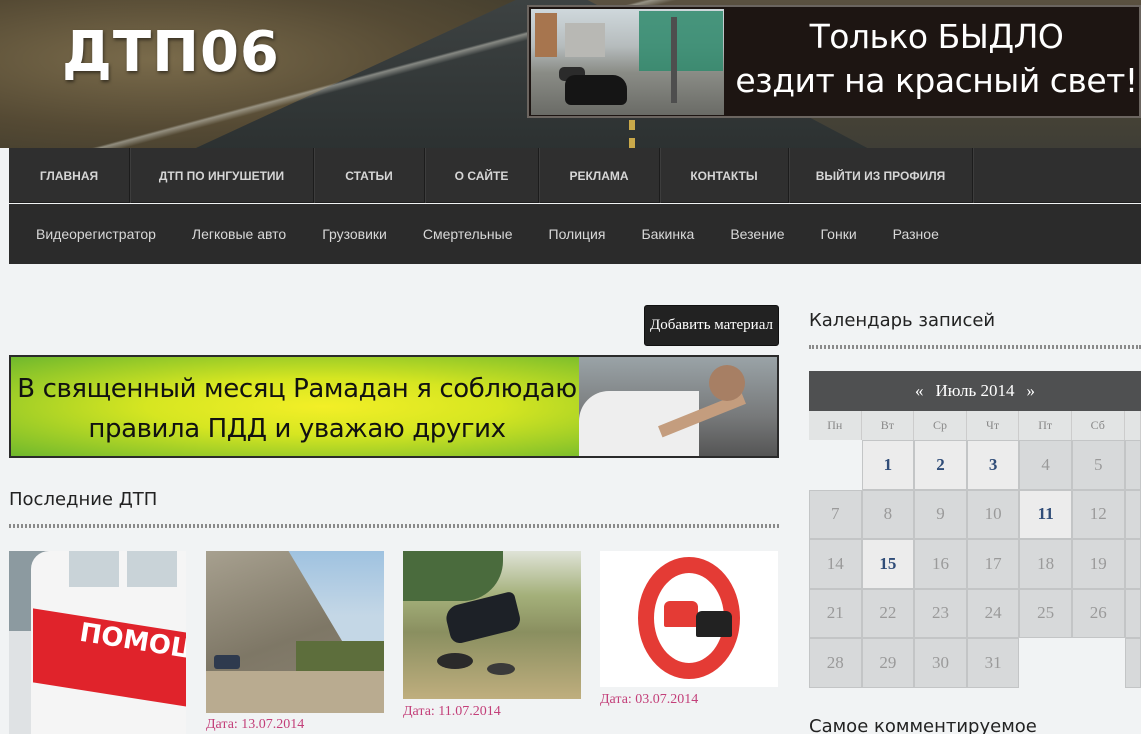  Describe the element at coordinates (757, 234) in the screenshot. I see `category-luck: Везение` at that location.